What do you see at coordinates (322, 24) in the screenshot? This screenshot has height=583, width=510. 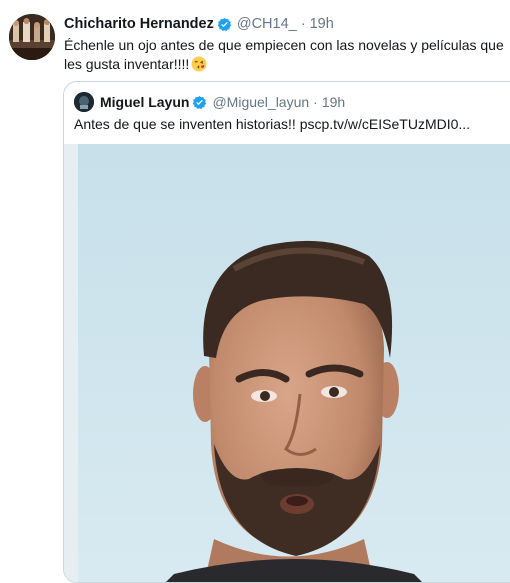 I see `tweet-timestamp: 19h` at bounding box center [322, 24].